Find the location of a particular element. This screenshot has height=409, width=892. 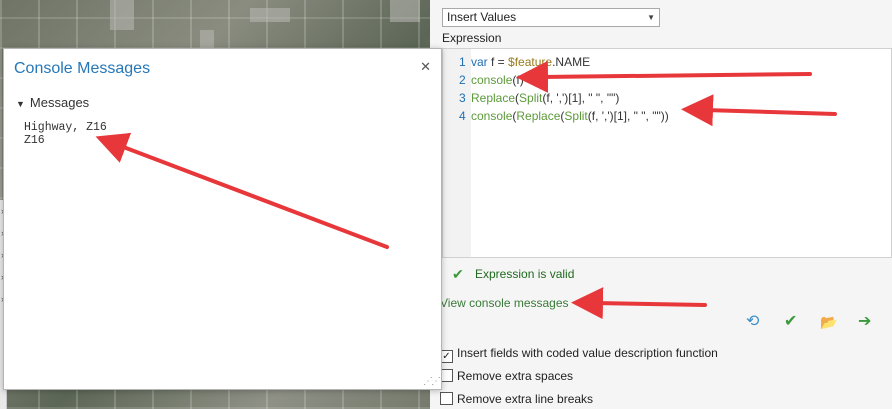

undo-icon: ⟲ is located at coordinates (752, 322).